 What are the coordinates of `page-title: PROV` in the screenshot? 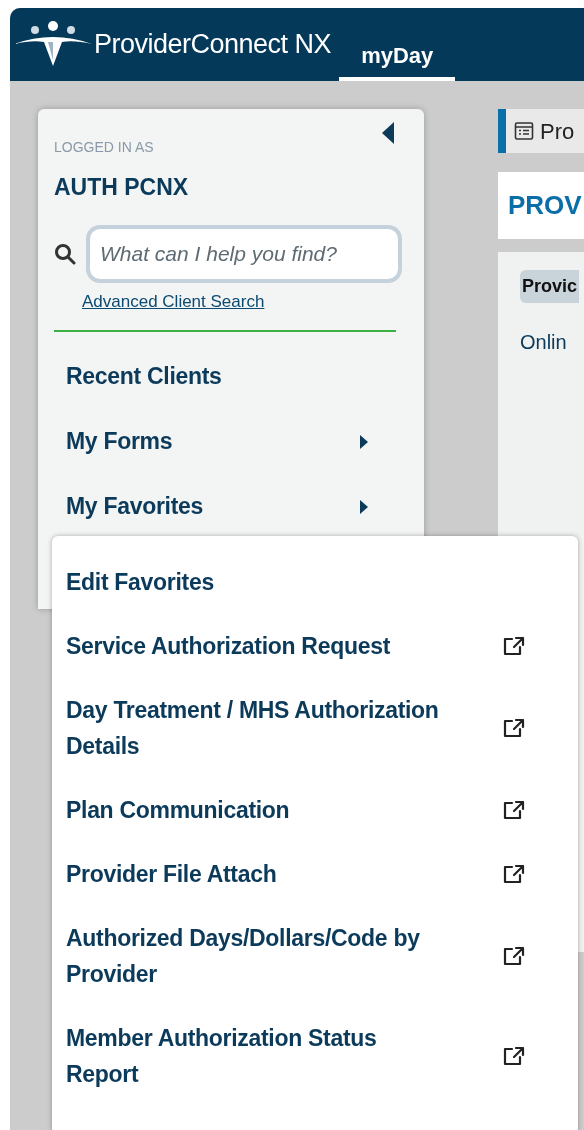 It's located at (541, 205).